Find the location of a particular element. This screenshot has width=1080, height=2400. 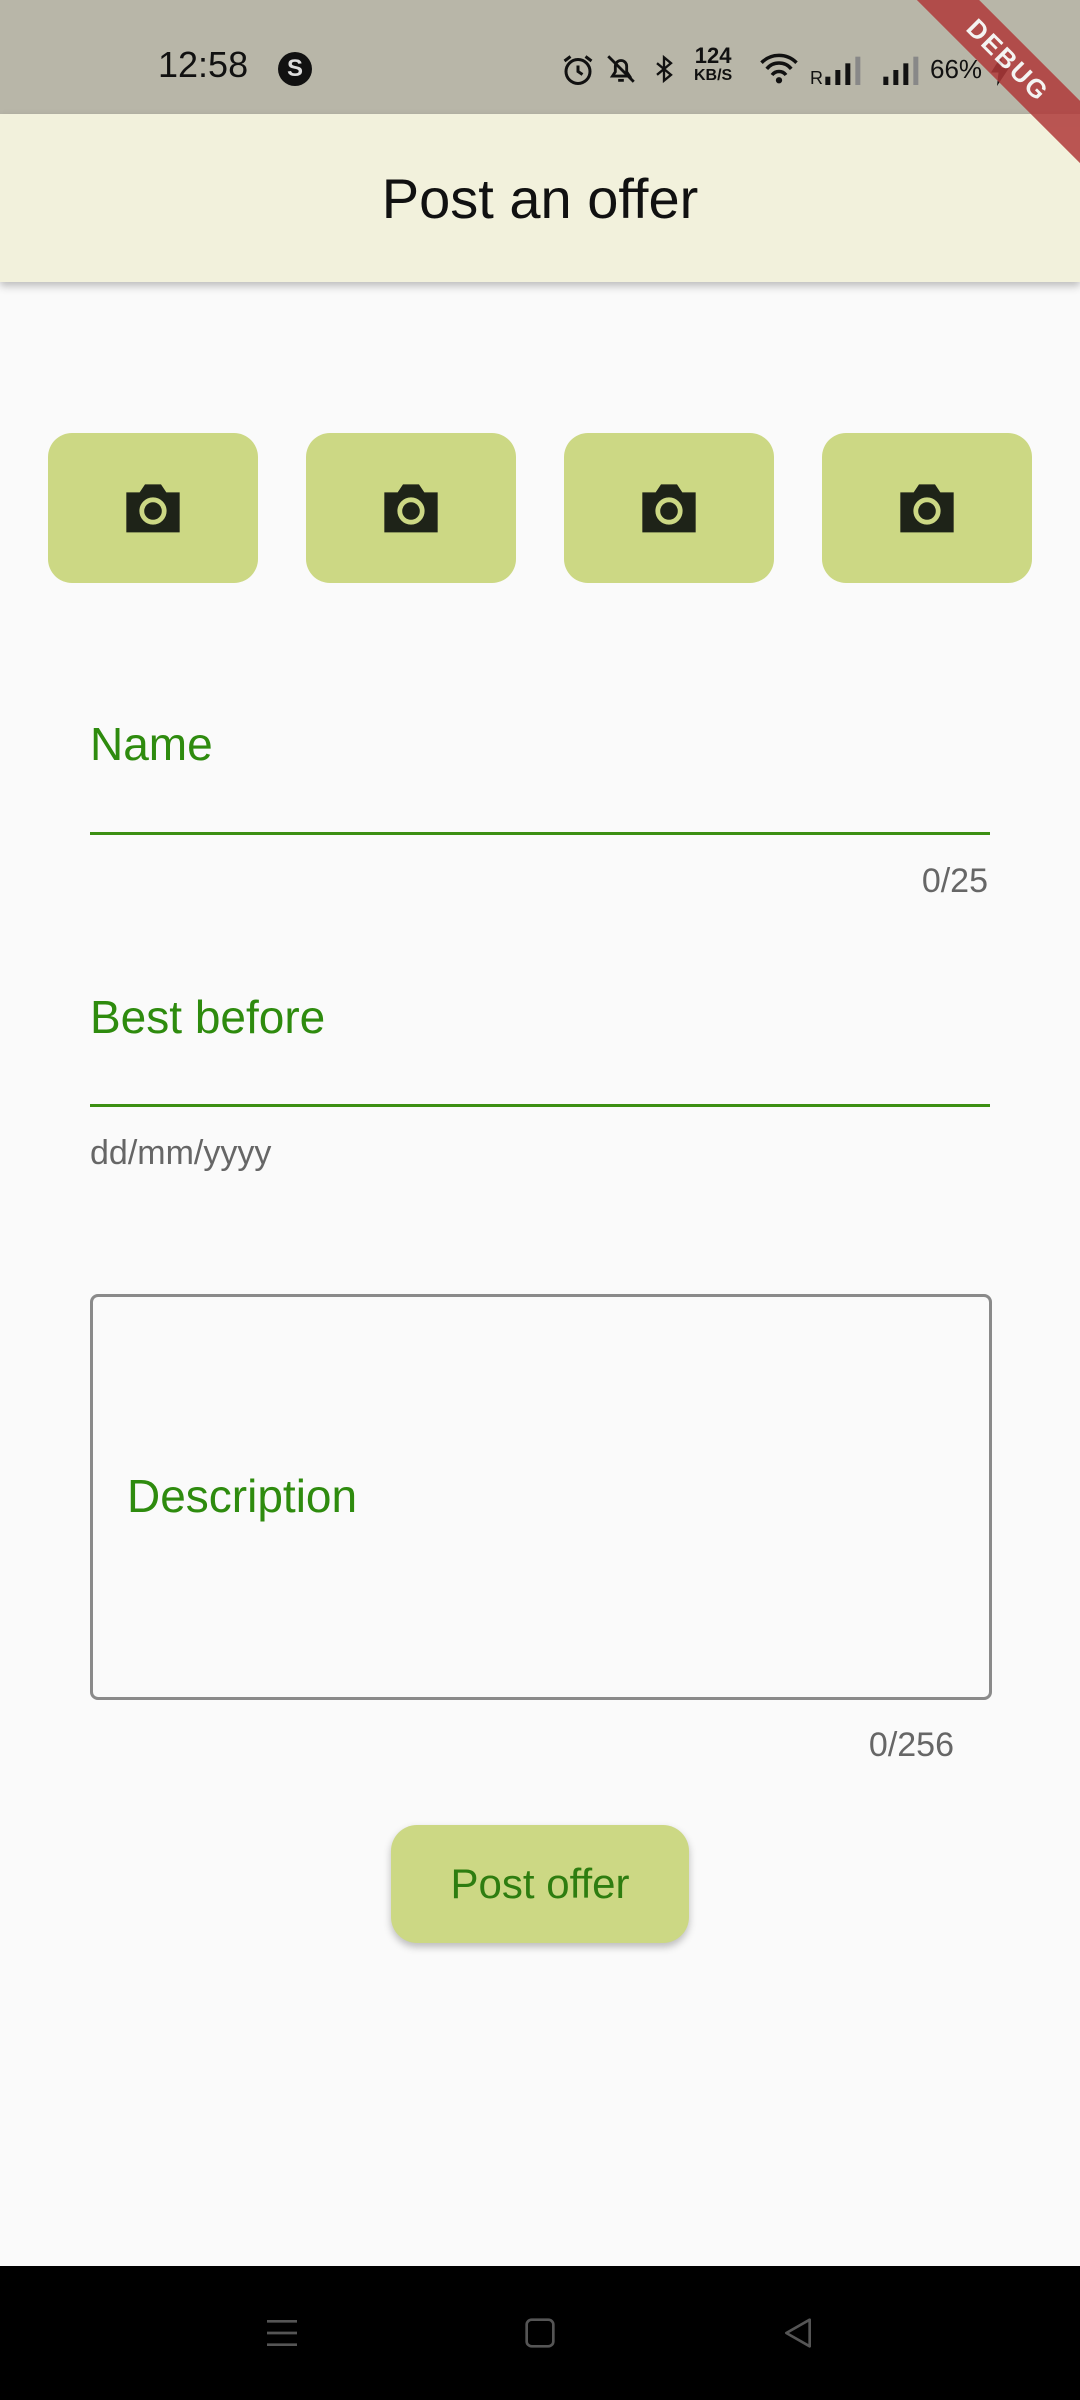

status-bar: 12:58 S 124 KB/S R 66% is located at coordinates (540, 57).